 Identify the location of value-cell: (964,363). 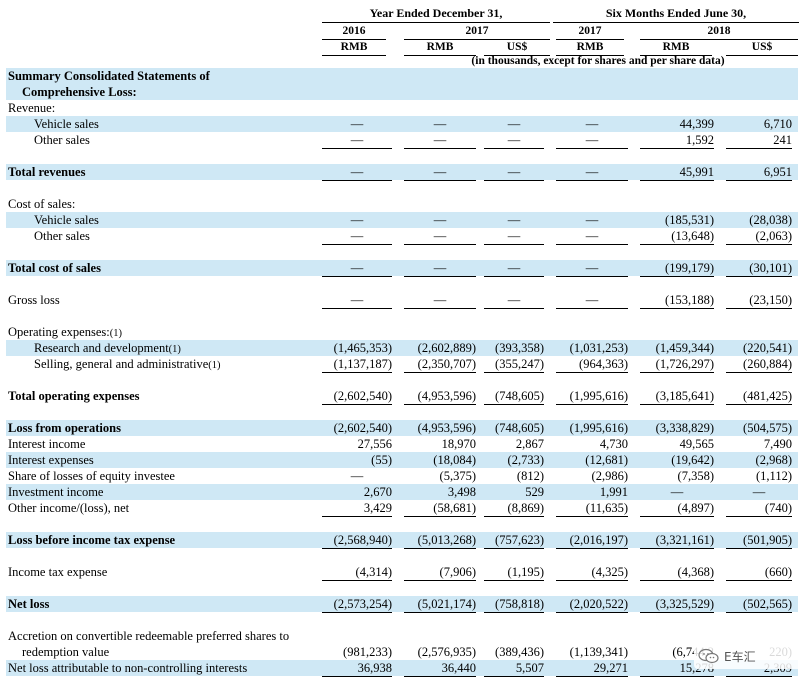
(592, 364).